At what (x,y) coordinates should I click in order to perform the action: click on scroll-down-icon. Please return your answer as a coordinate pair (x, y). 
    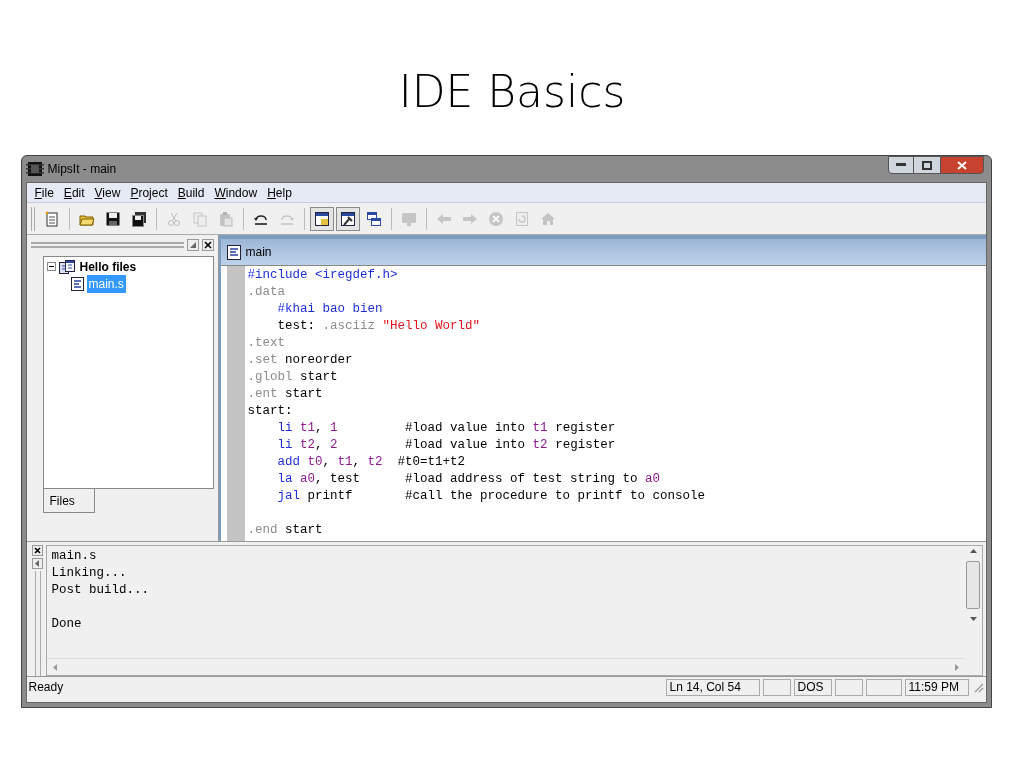
    Looking at the image, I should click on (973, 619).